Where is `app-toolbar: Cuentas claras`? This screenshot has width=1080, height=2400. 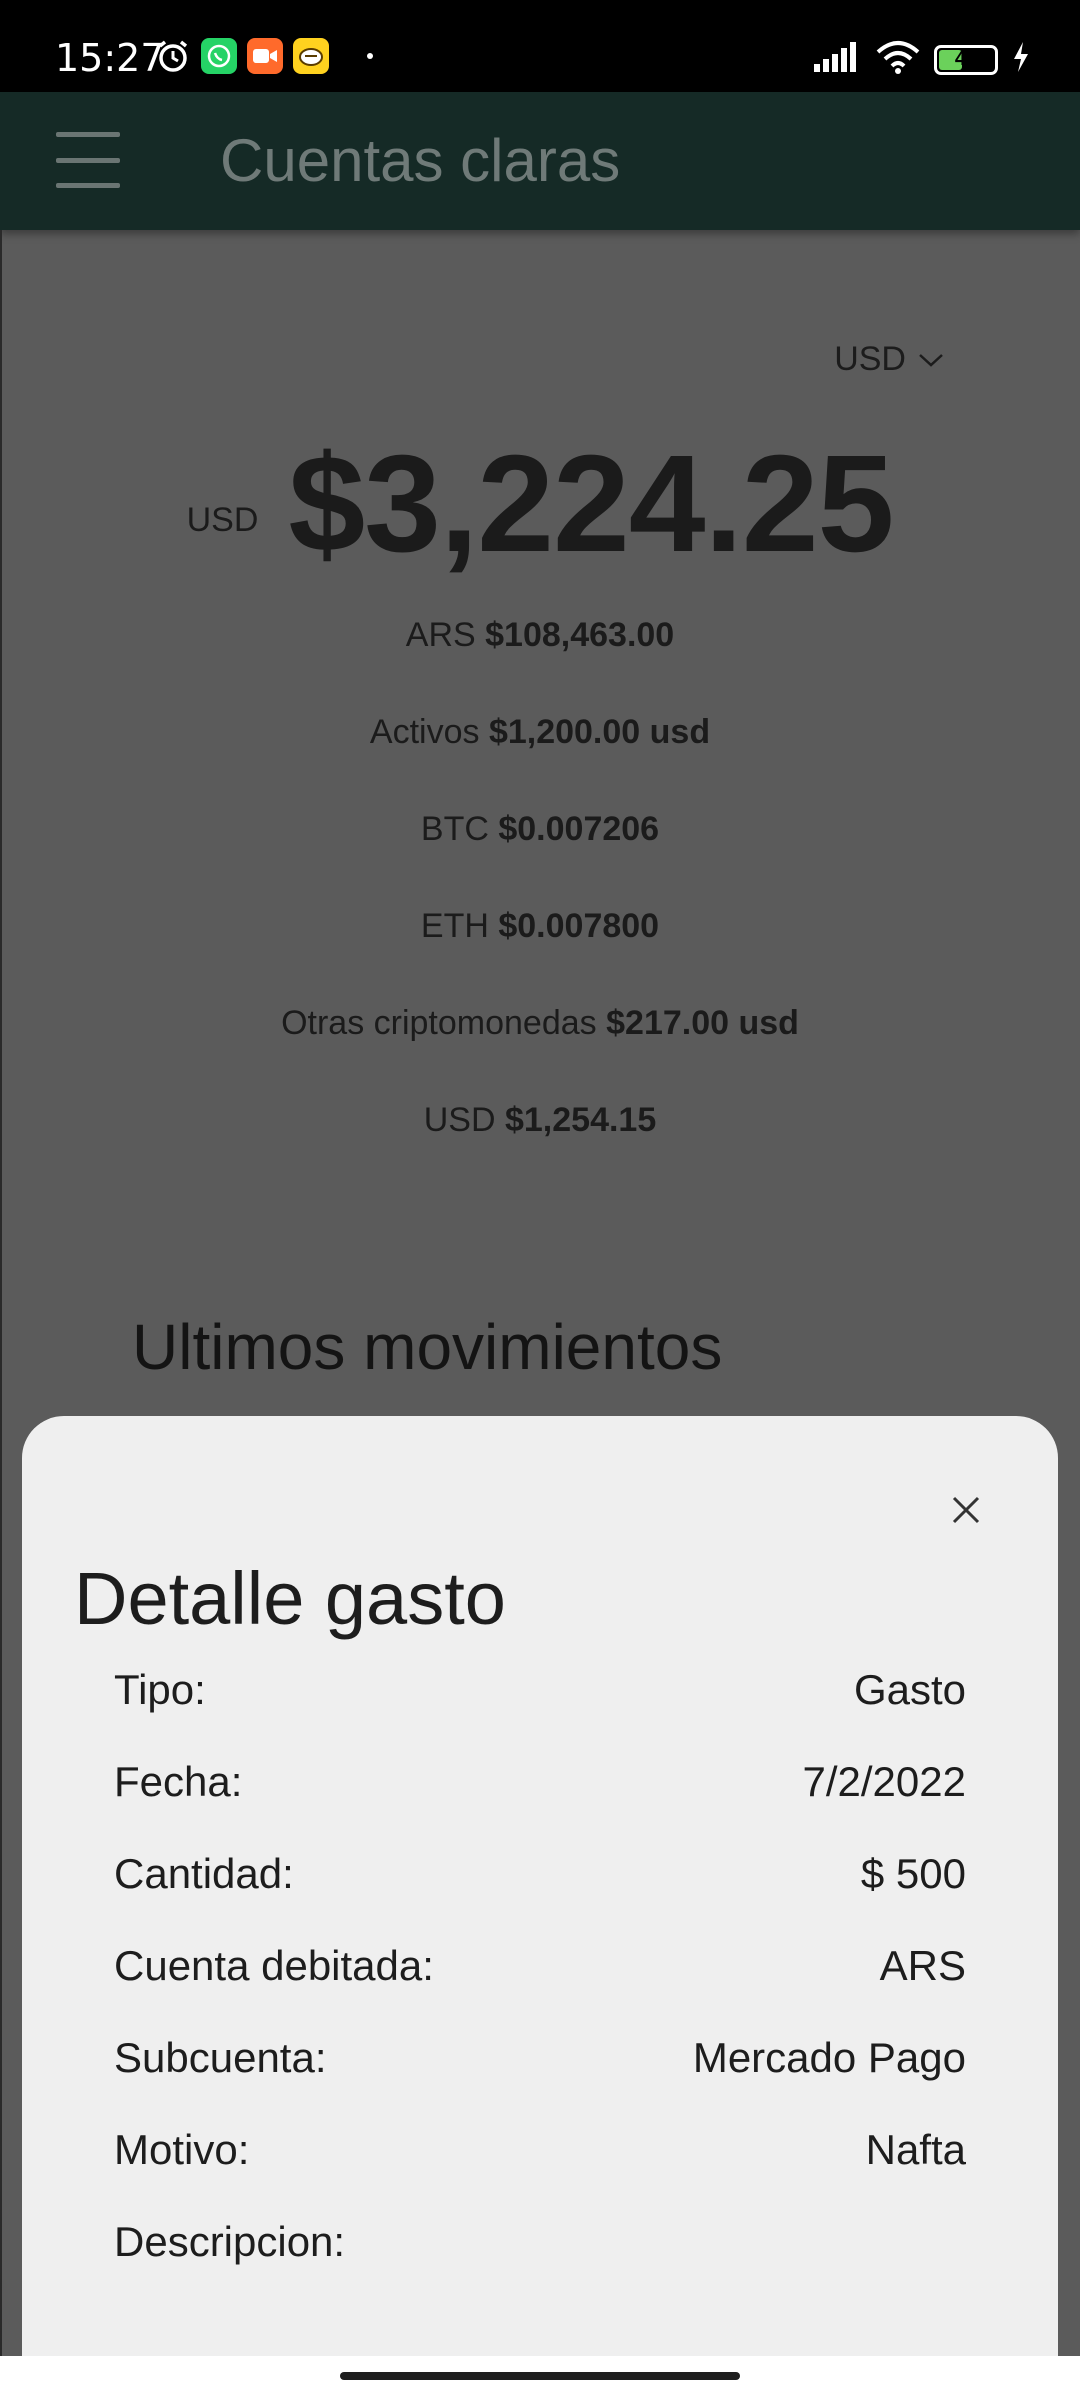
app-toolbar: Cuentas claras is located at coordinates (540, 161).